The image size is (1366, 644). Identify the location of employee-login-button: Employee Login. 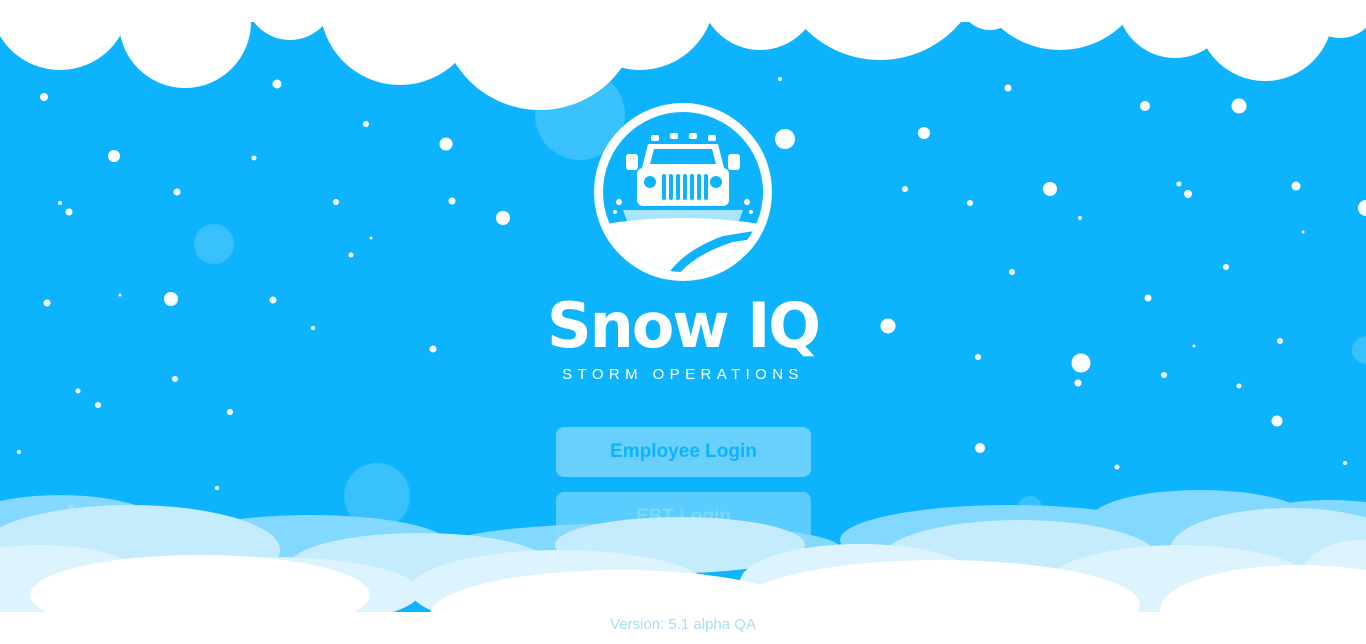
(683, 452).